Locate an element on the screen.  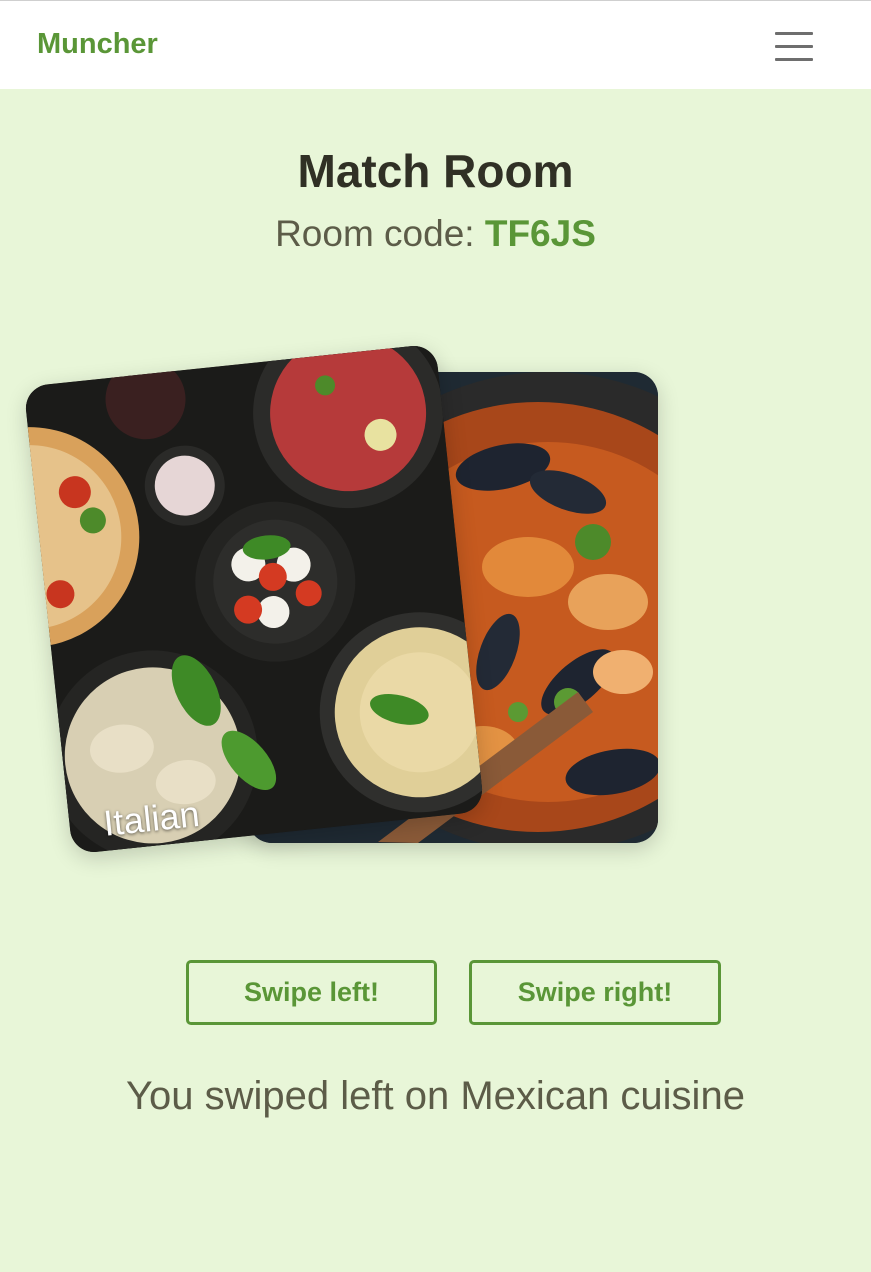
page-title: Match Room is located at coordinates (435, 171).